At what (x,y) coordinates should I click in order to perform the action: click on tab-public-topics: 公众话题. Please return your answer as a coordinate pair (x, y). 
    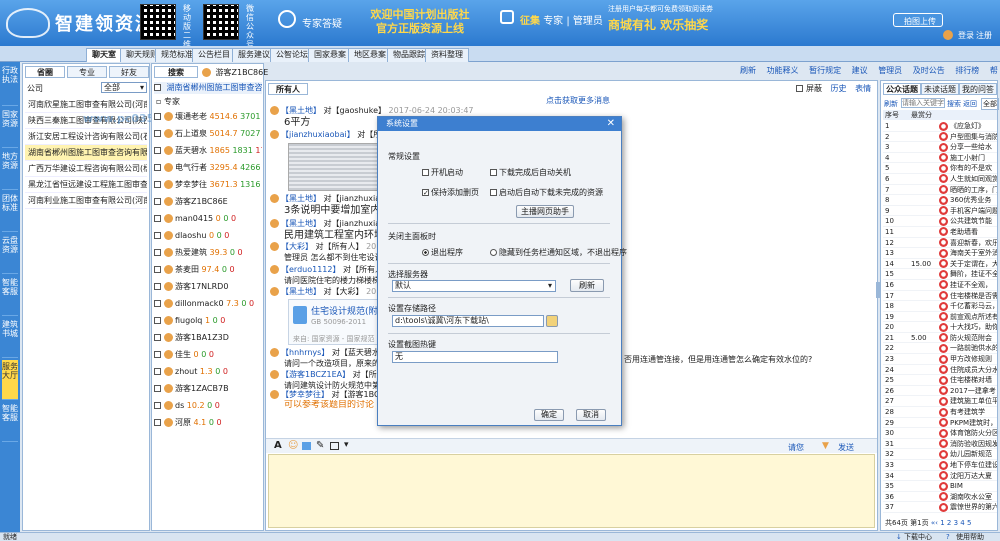
    Looking at the image, I should click on (902, 89).